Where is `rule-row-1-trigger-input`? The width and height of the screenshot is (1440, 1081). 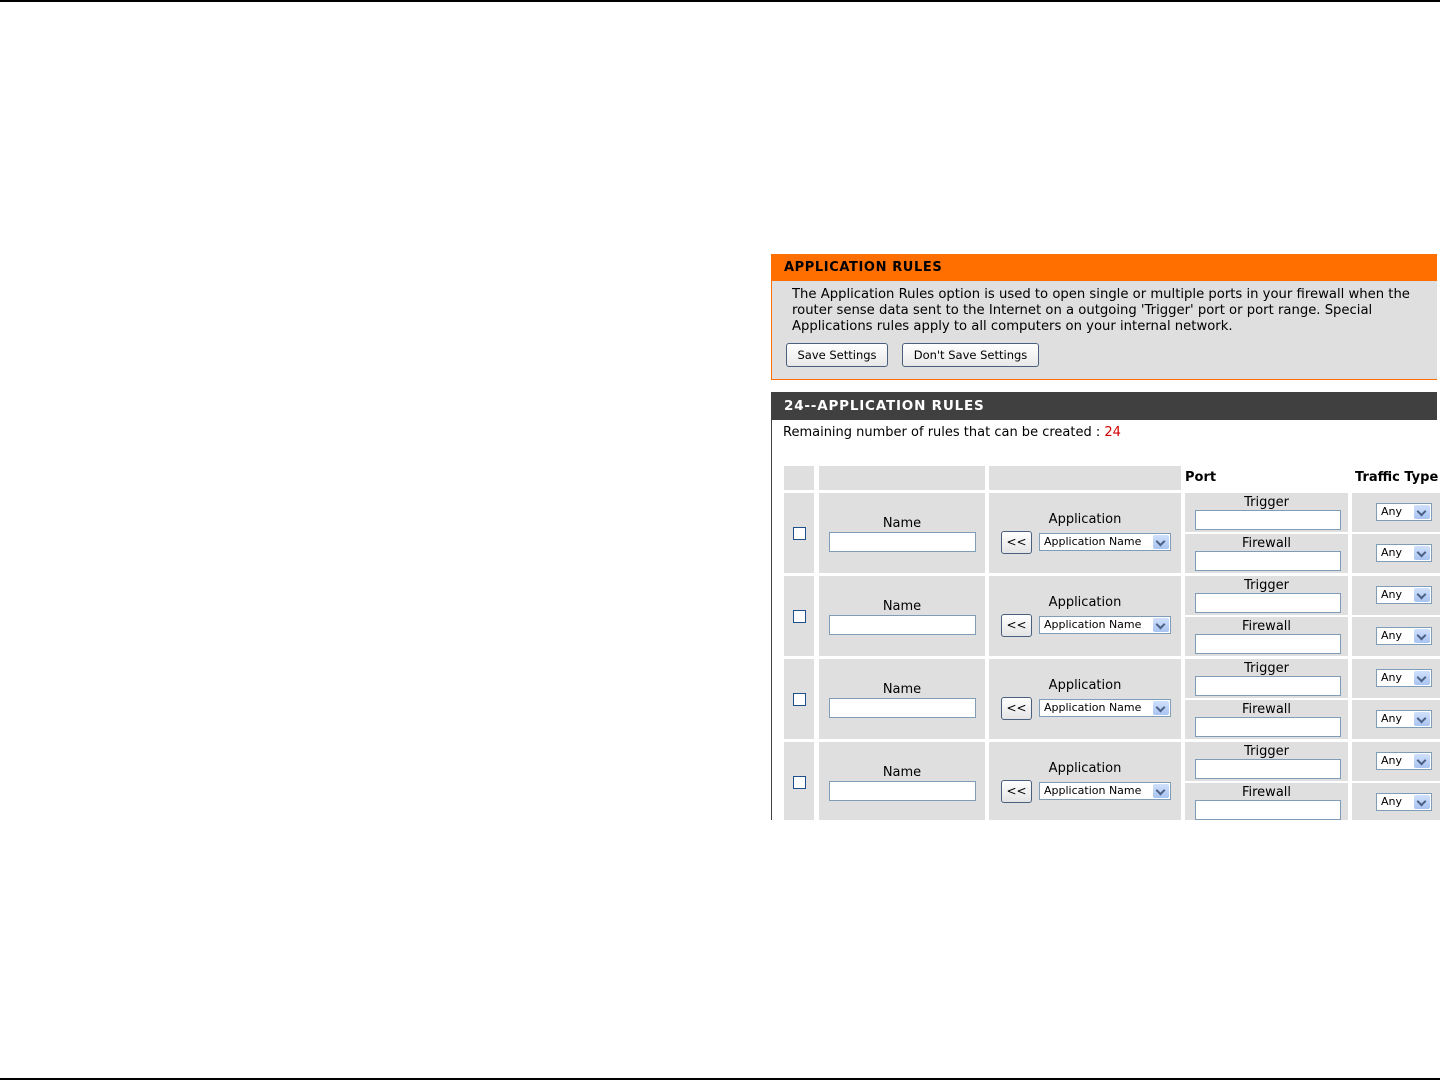 rule-row-1-trigger-input is located at coordinates (1268, 520).